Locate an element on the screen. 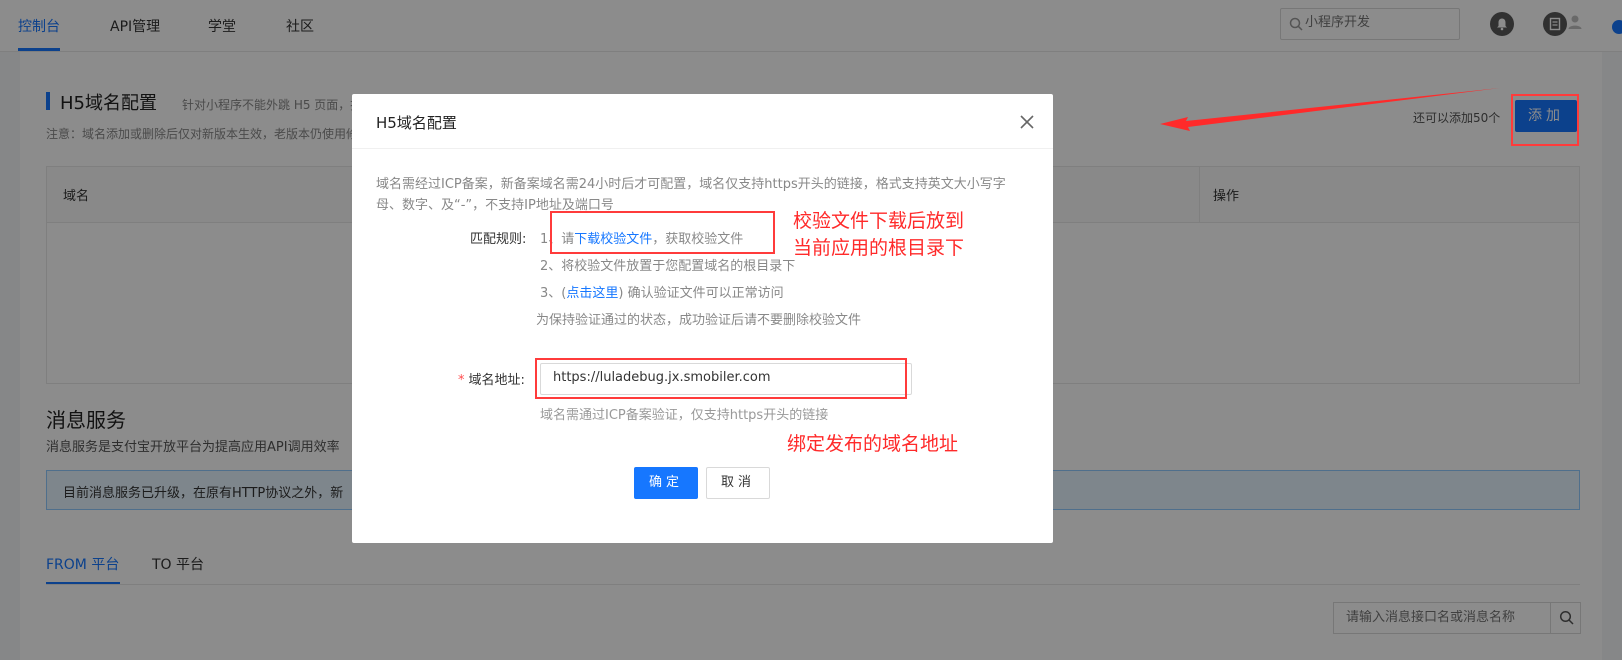 The width and height of the screenshot is (1622, 660). confirm-button: 确定 is located at coordinates (666, 483).